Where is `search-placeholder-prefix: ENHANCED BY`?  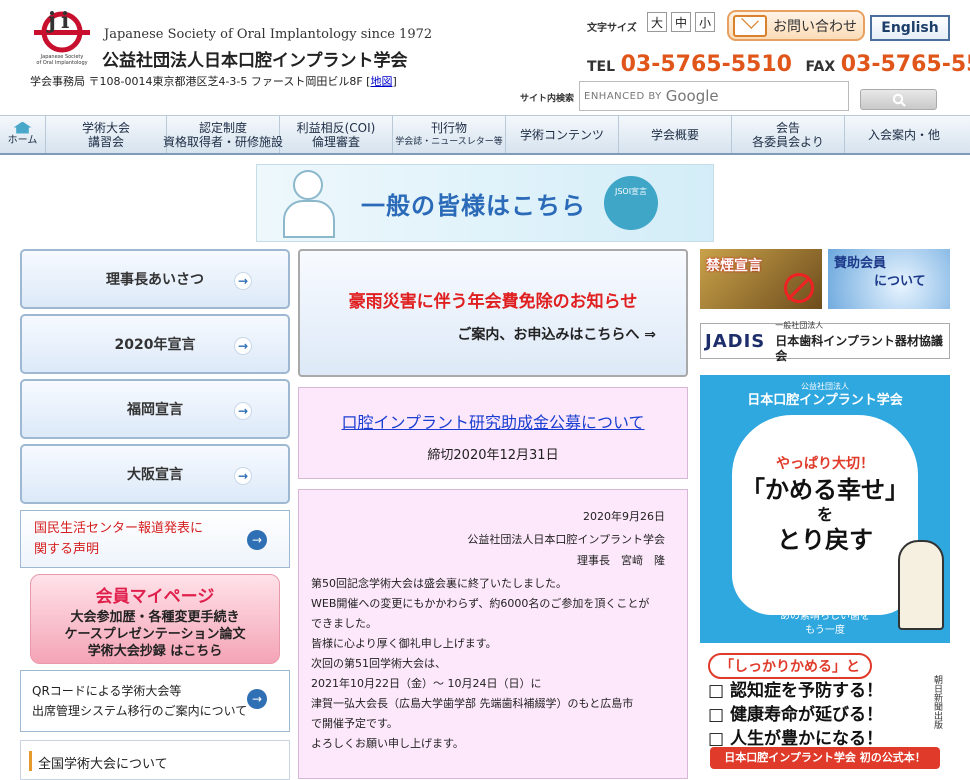
search-placeholder-prefix: ENHANCED BY is located at coordinates (623, 96).